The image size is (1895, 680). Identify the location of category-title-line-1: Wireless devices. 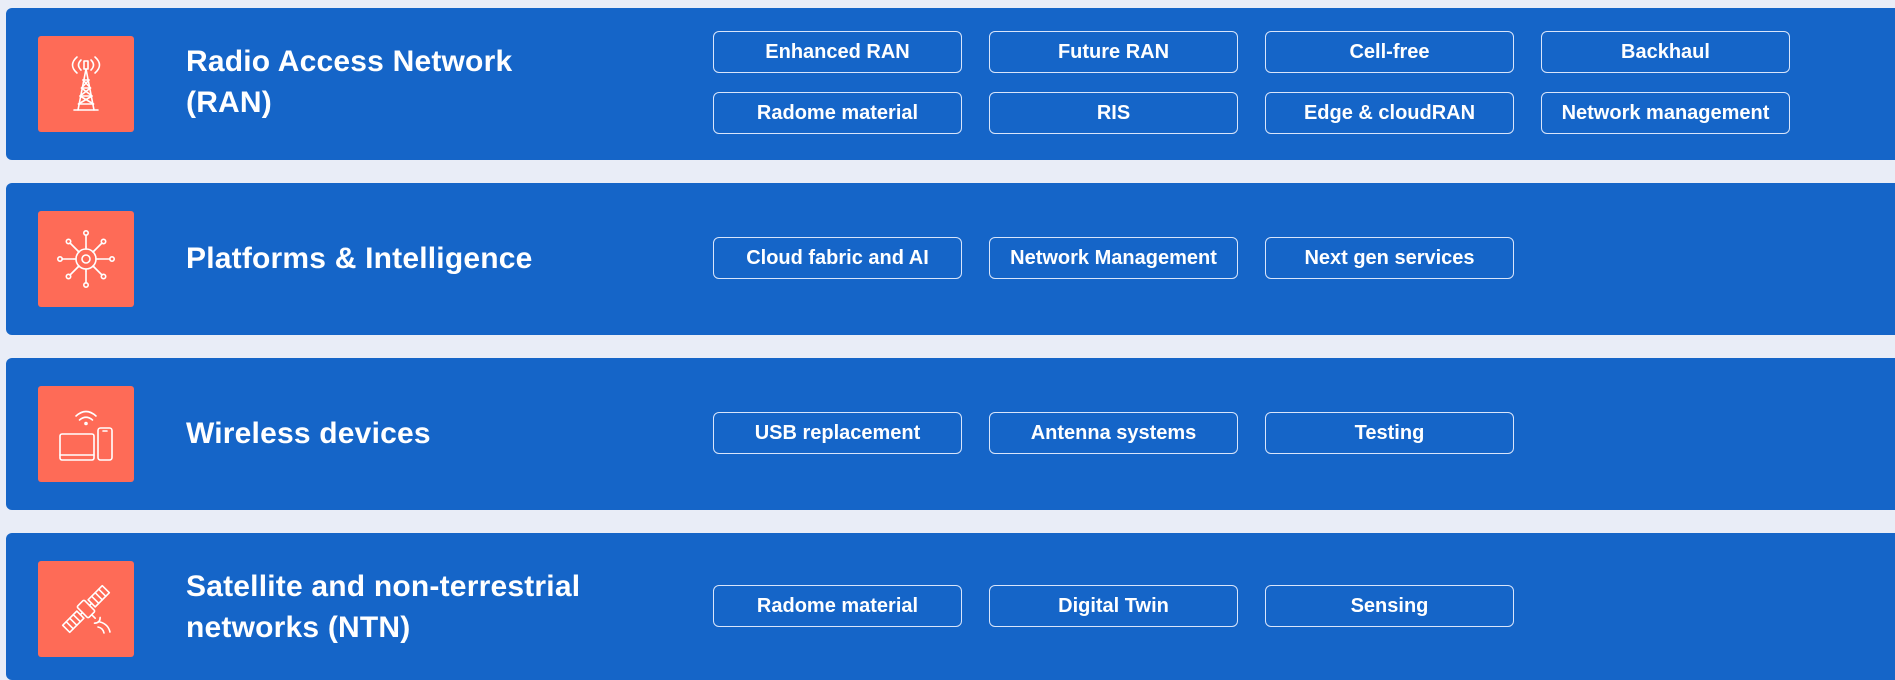
(308, 433).